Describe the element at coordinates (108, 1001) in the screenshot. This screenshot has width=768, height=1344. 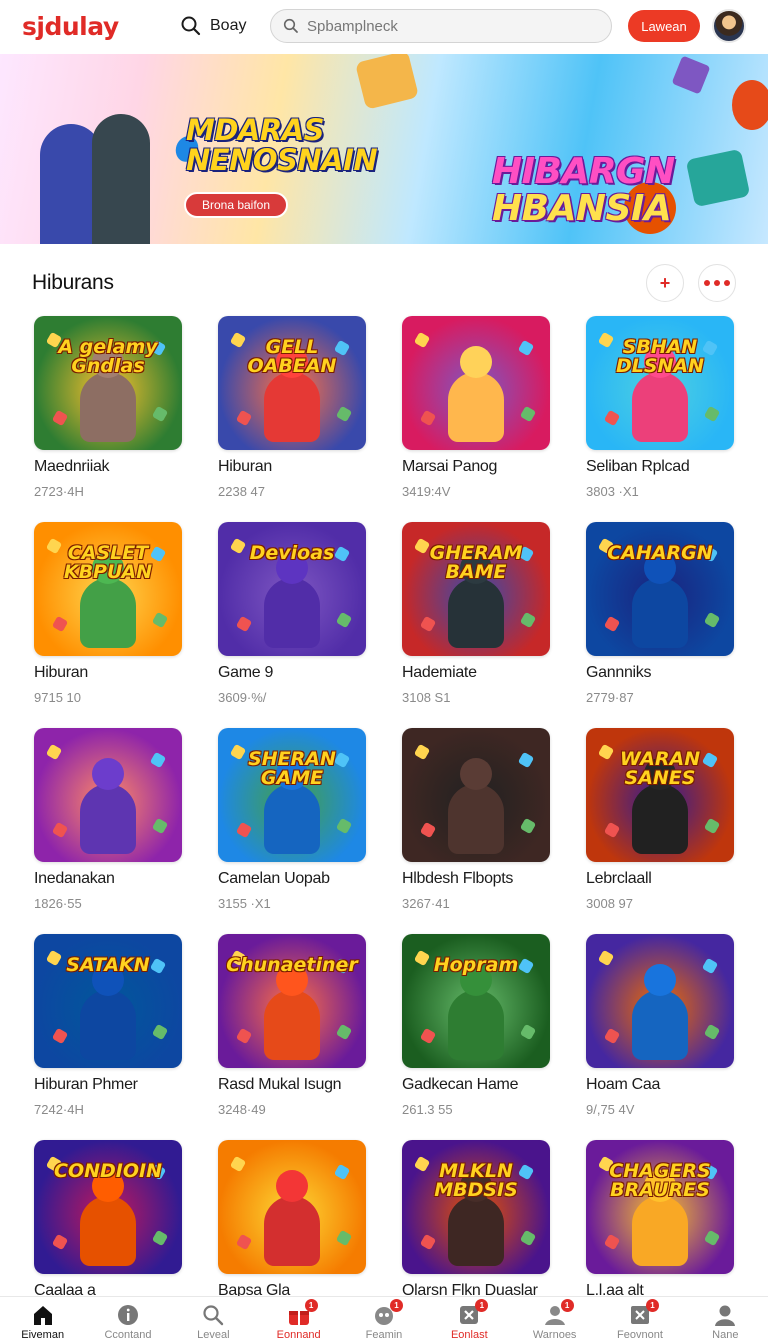
I see `game-thumbnail: SATAKN` at that location.